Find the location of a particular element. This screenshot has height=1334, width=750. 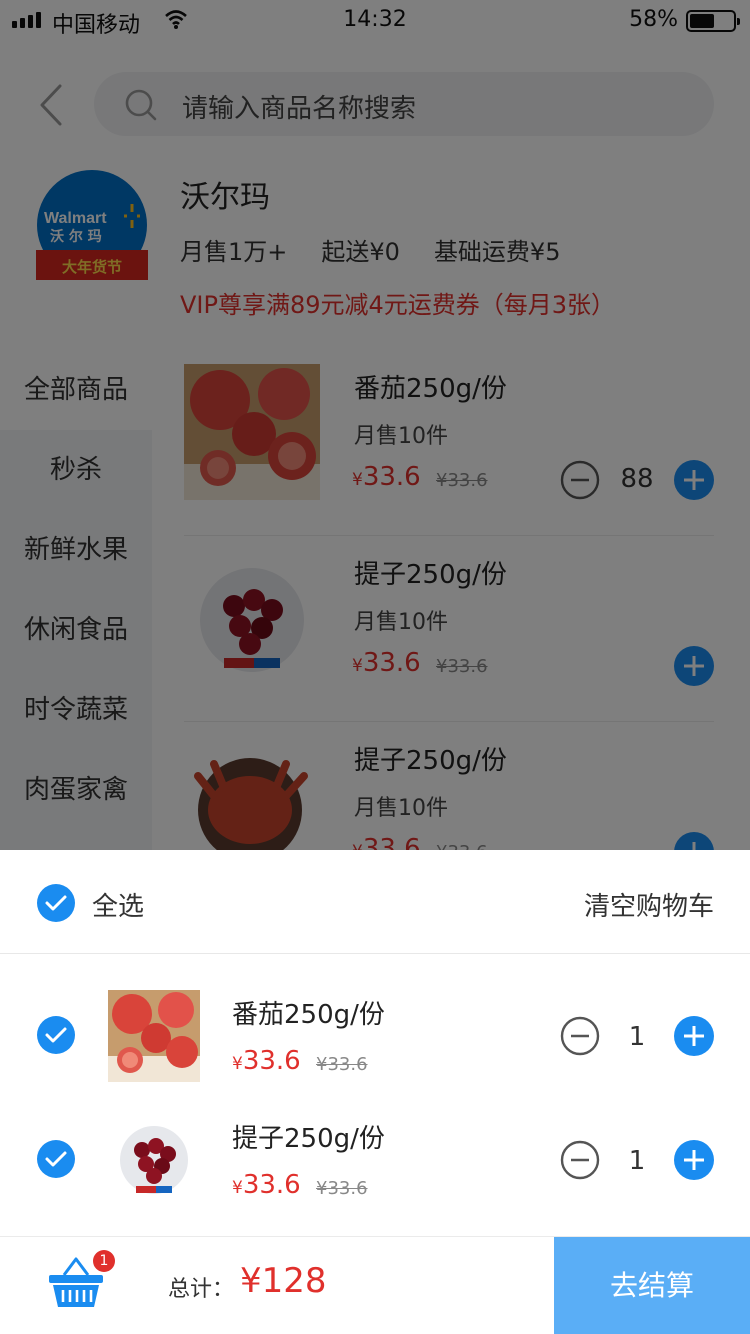

cart-item-name: 番茄250g/份 is located at coordinates (308, 1015).